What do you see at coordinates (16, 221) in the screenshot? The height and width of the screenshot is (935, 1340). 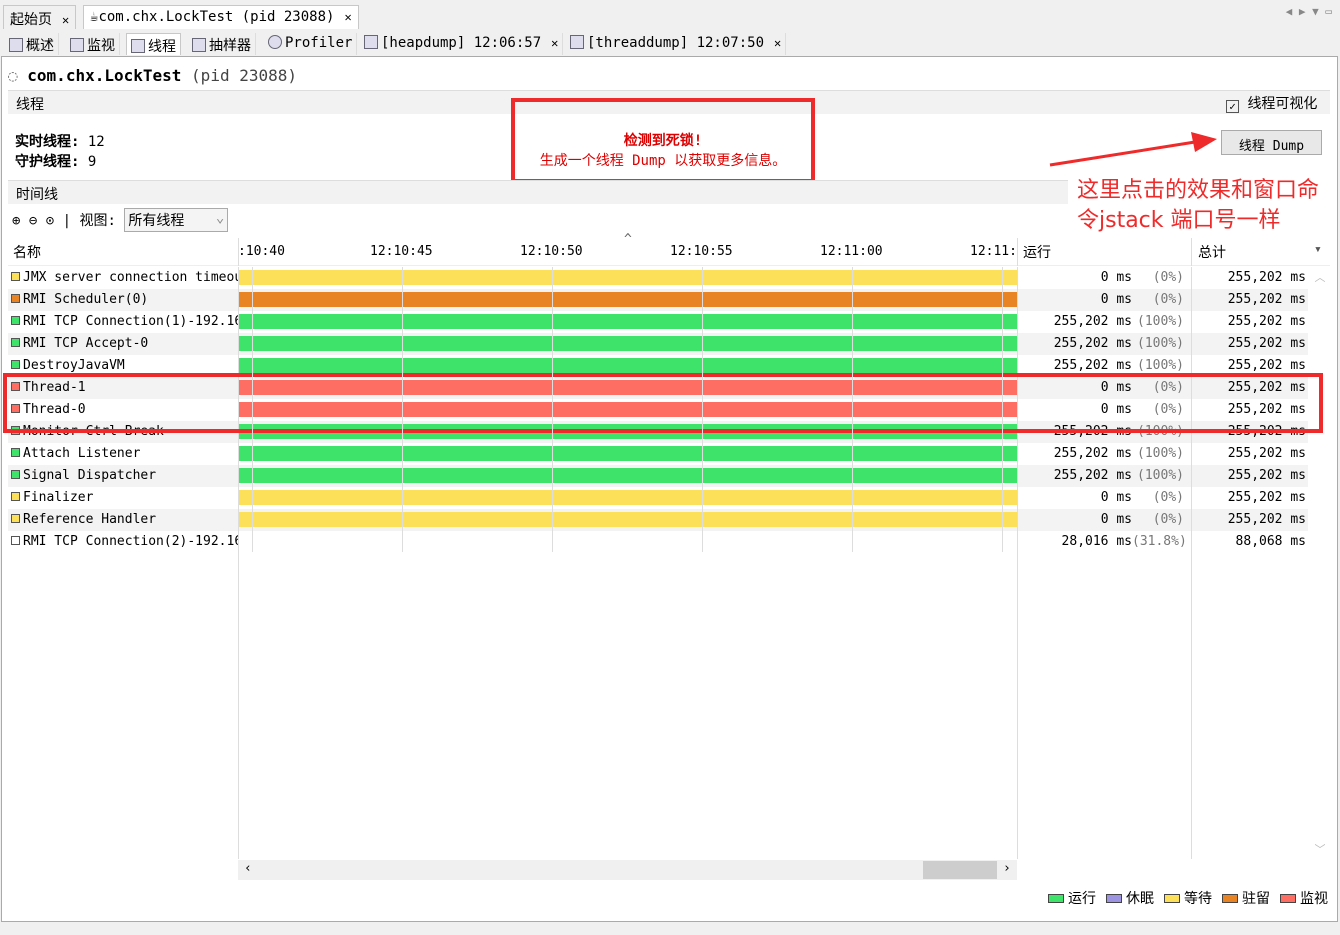 I see `zoom-in-icon: ⊕` at bounding box center [16, 221].